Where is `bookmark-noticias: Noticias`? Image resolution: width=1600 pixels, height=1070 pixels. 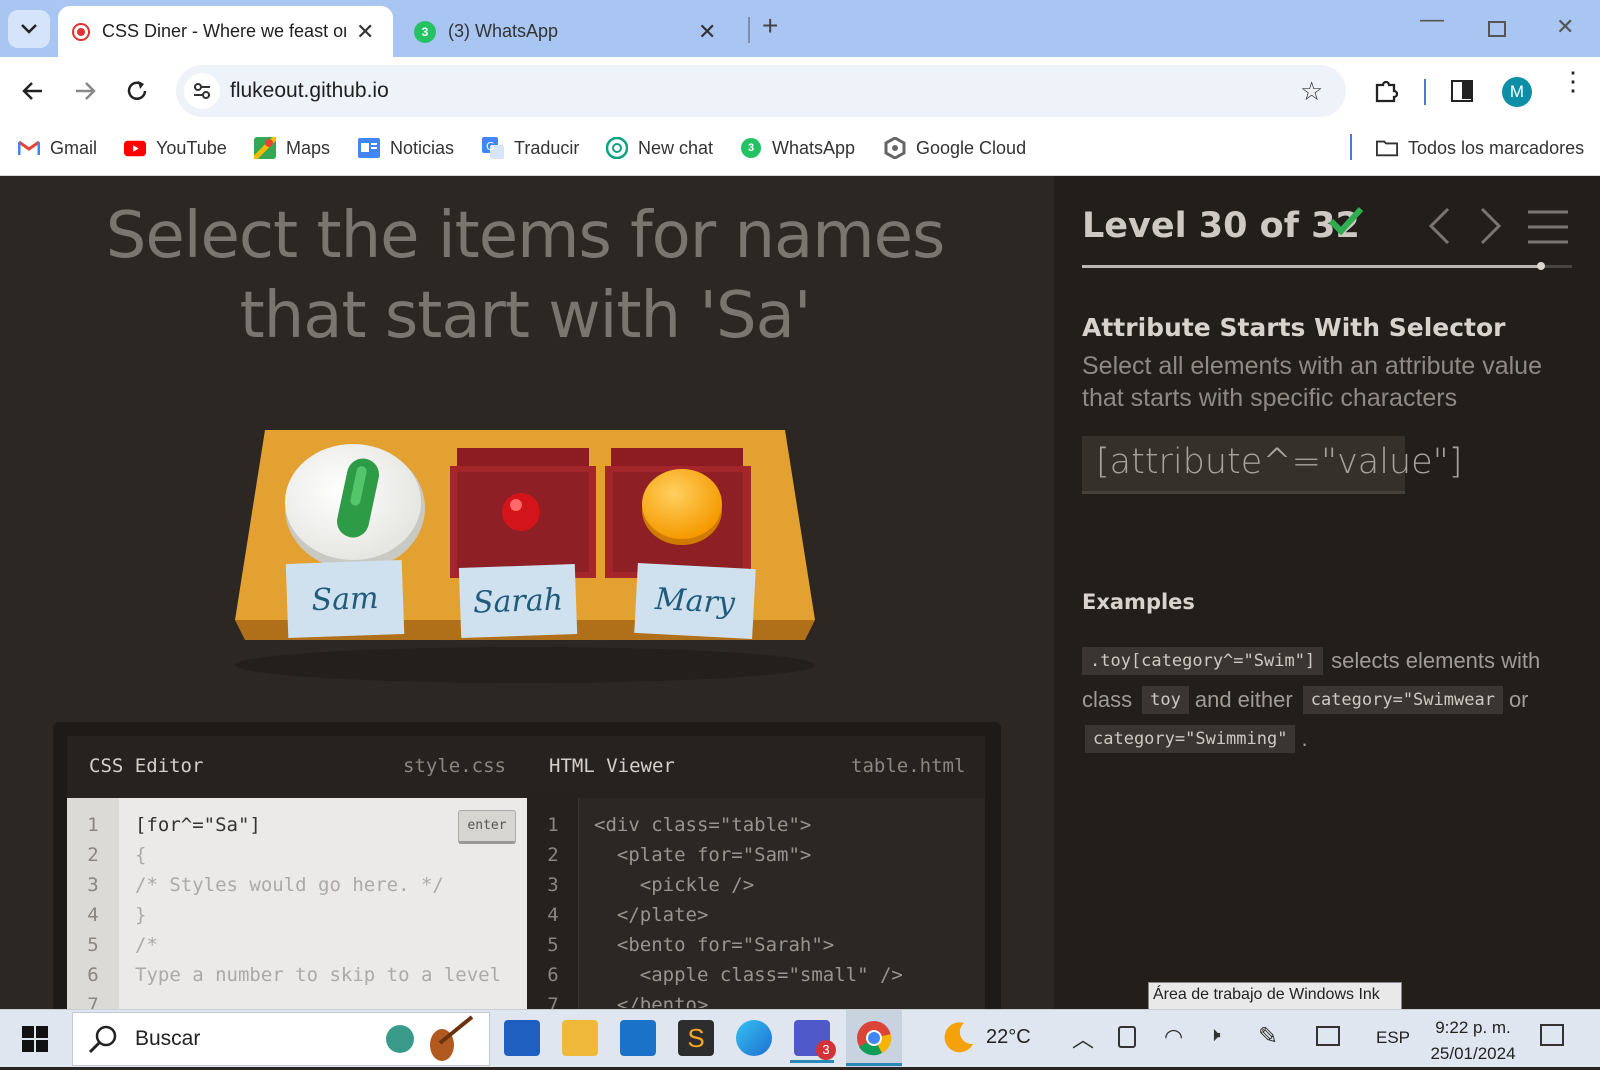
bookmark-noticias: Noticias is located at coordinates (406, 148).